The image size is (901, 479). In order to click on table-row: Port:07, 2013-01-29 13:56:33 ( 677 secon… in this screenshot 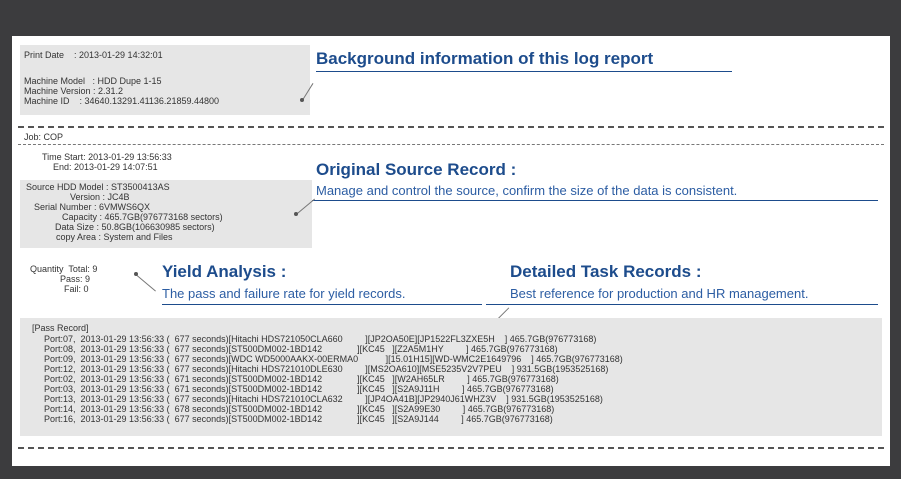, I will do `click(320, 339)`.